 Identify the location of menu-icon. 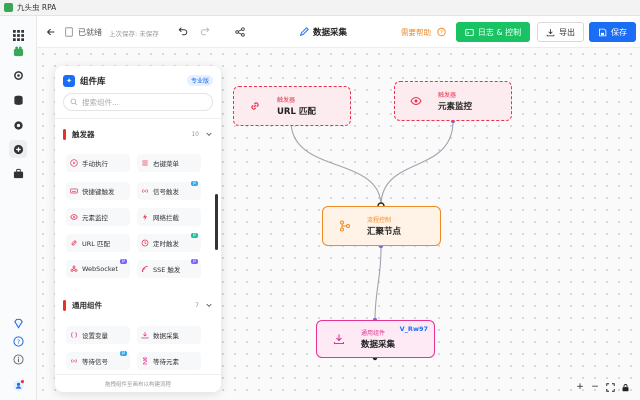
(145, 163).